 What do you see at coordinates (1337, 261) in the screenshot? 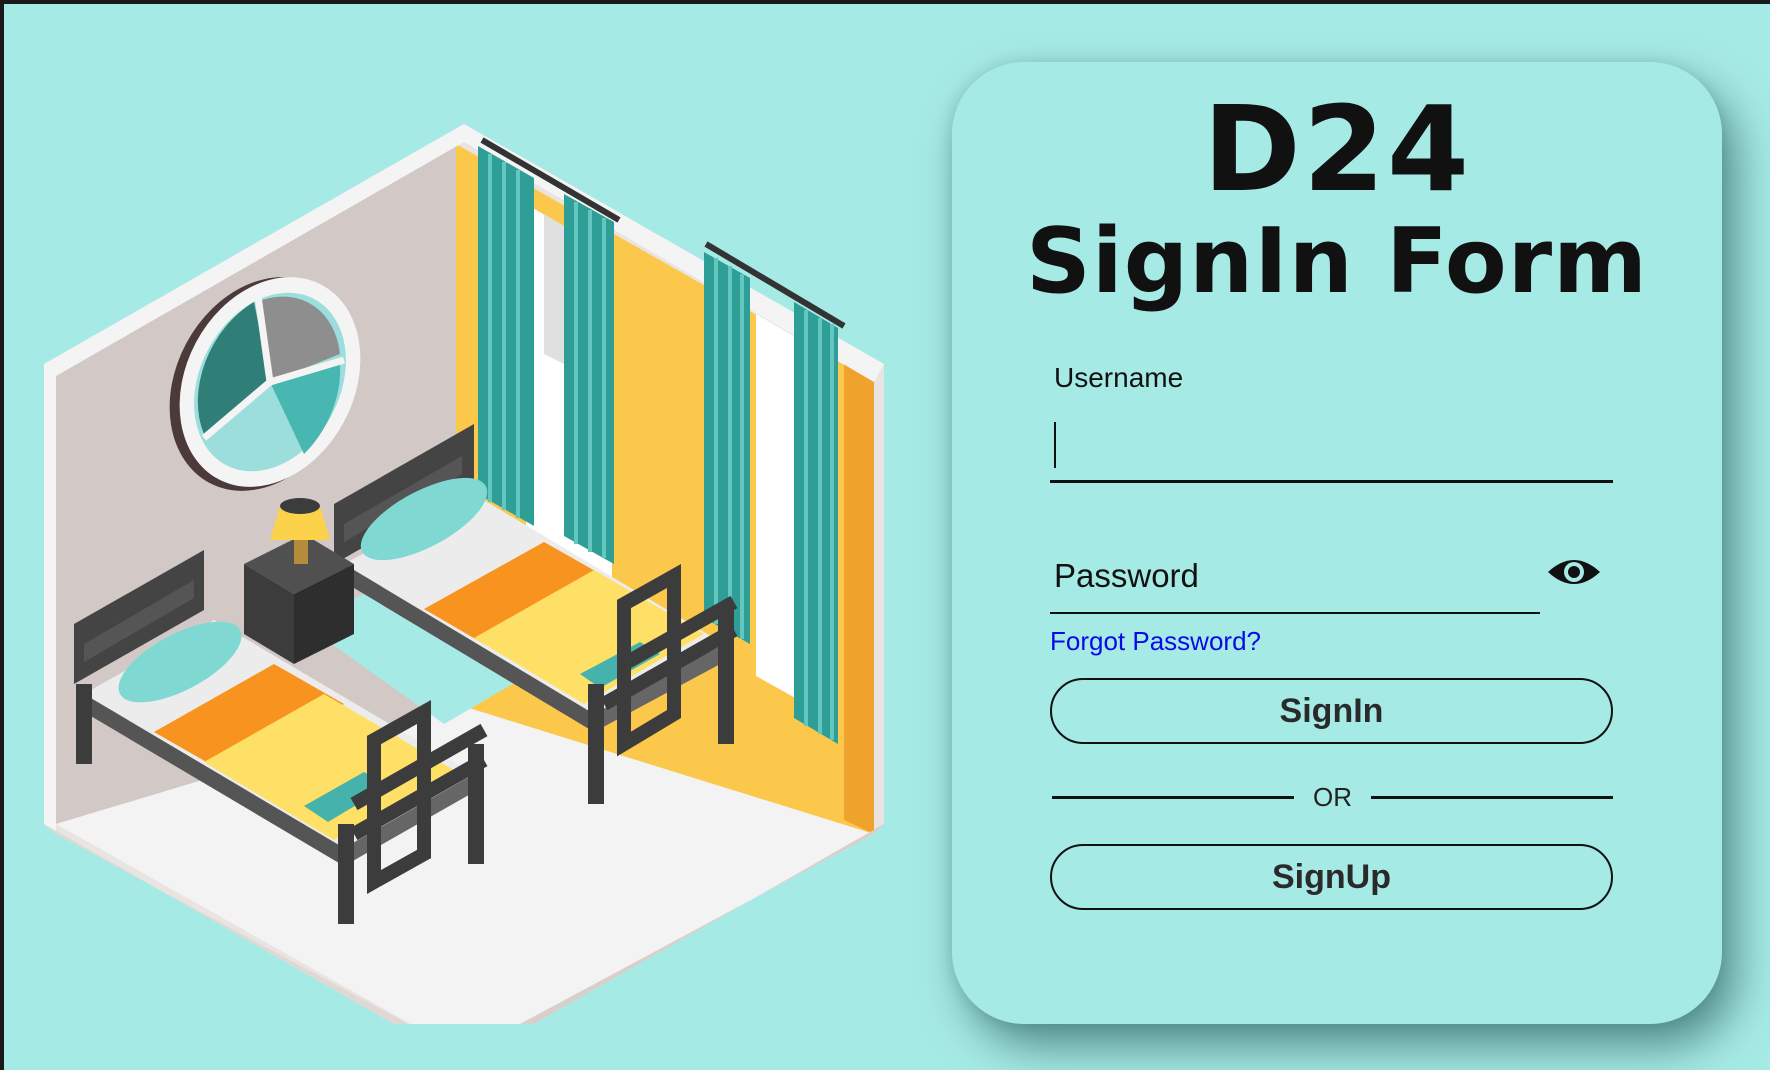
I see `form-title: SignIn Form` at bounding box center [1337, 261].